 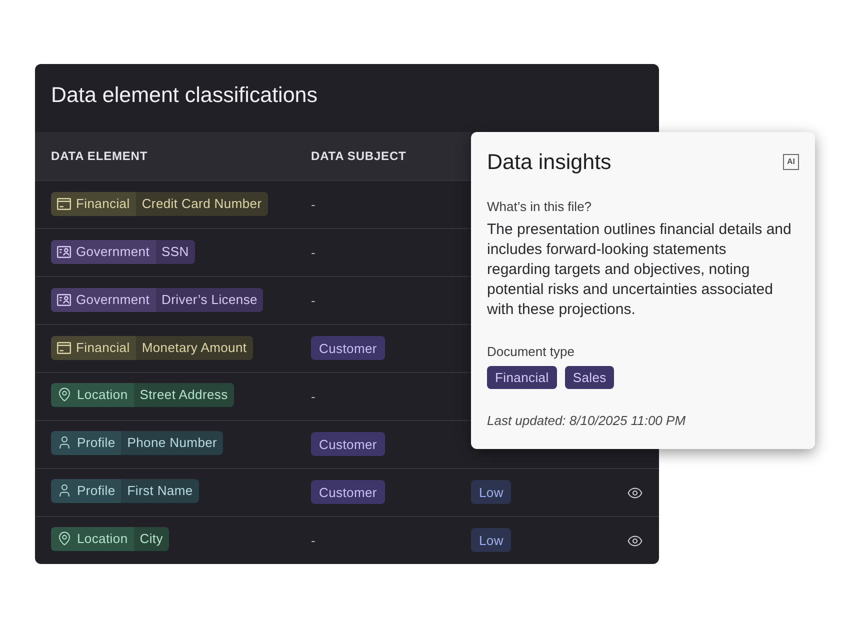 I want to click on summary-text: The presentation outlines financial details and includes forward-looking statements regarding targets and objectives, noting potential risks and uncertainties associated with these projections., so click(x=639, y=270).